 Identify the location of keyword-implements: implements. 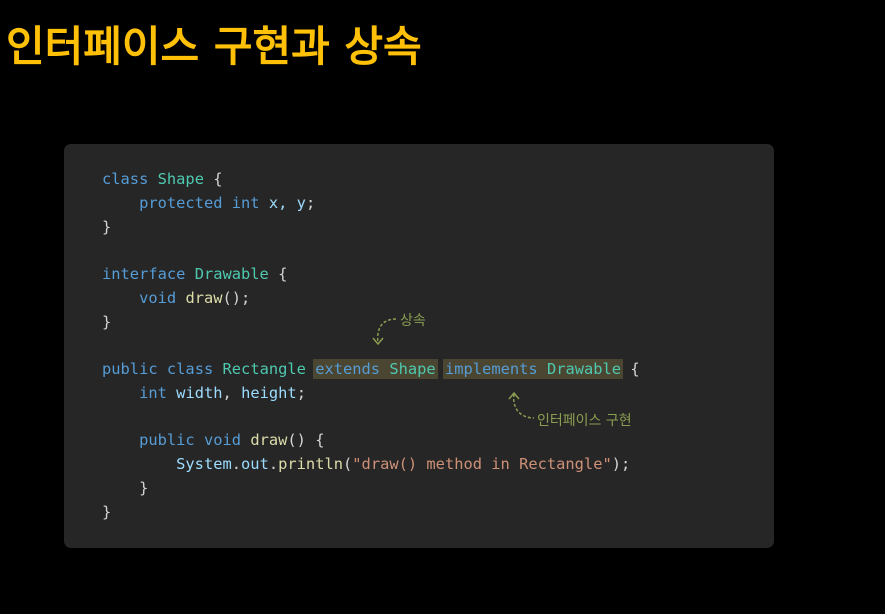
(491, 369).